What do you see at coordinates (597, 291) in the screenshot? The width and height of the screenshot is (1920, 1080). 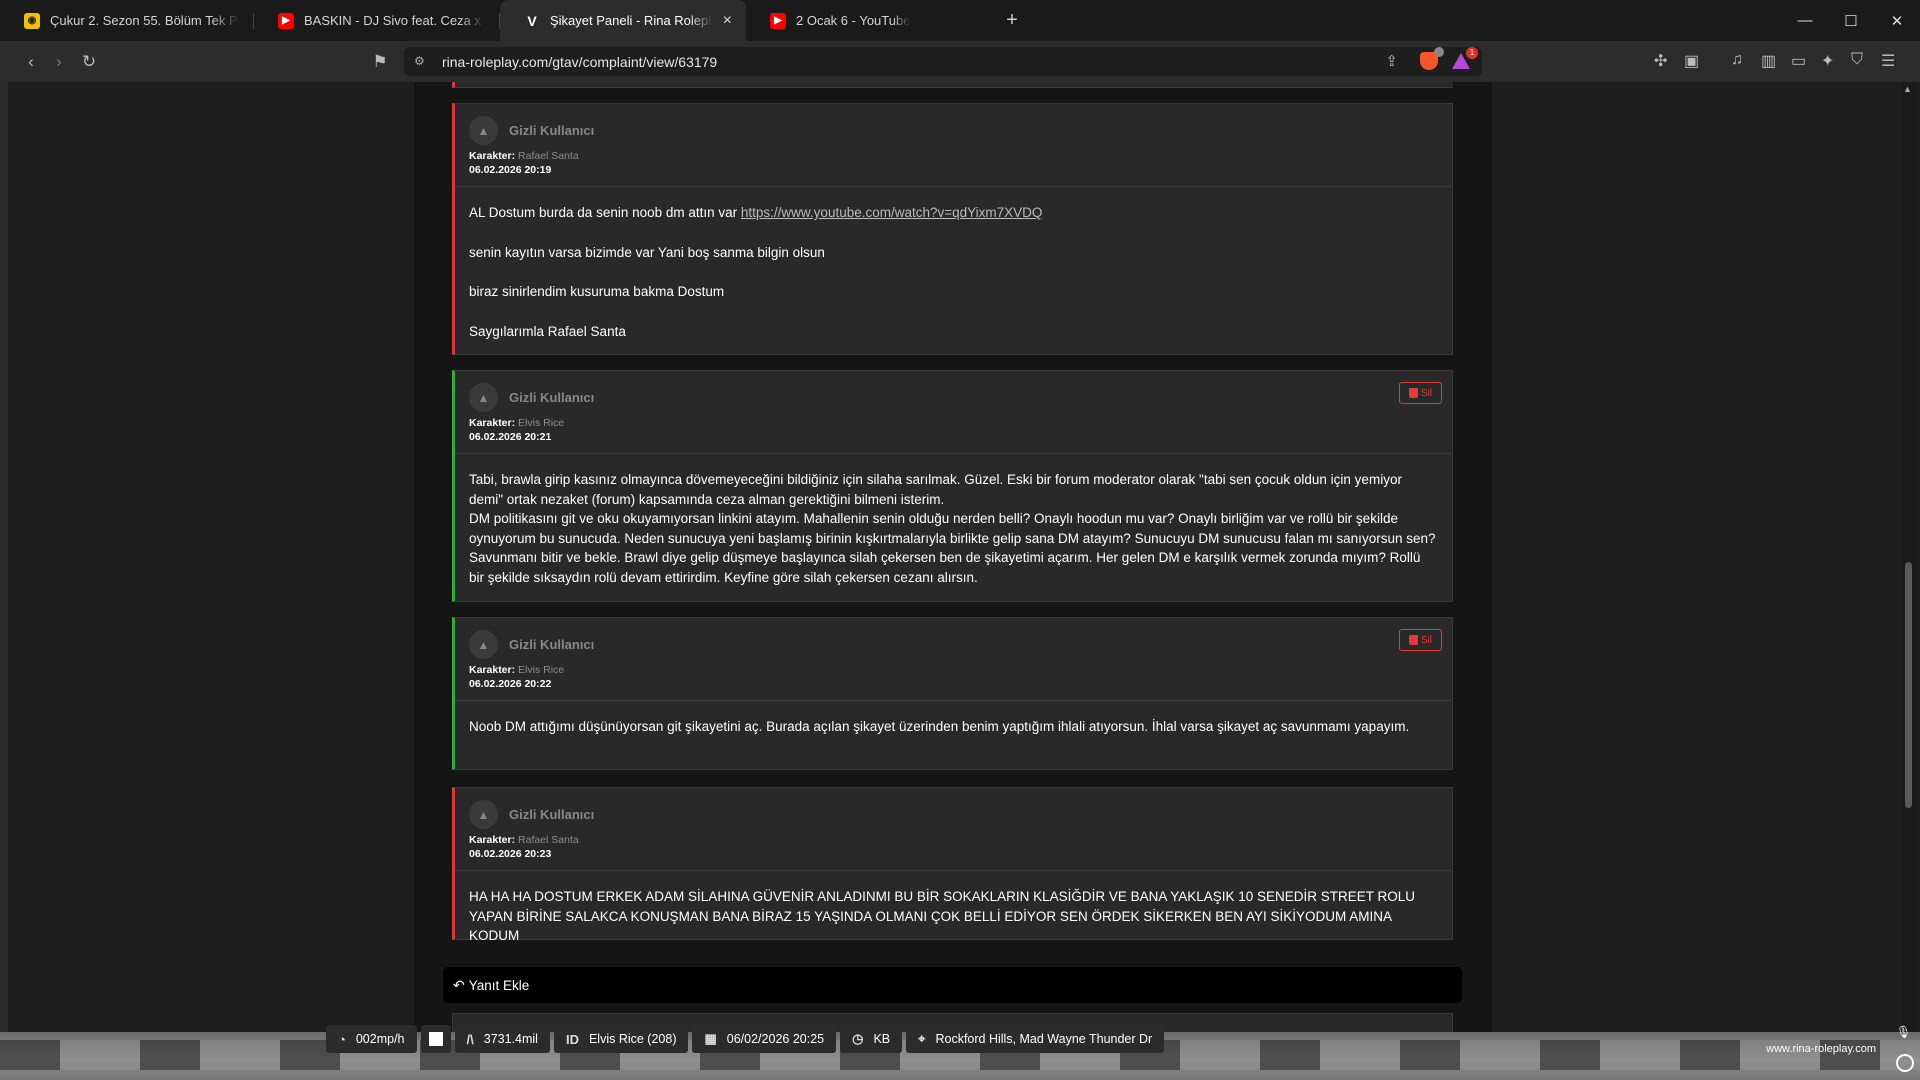 I see `post-text: biraz sinirlendim kusuruma bakma Dostum` at bounding box center [597, 291].